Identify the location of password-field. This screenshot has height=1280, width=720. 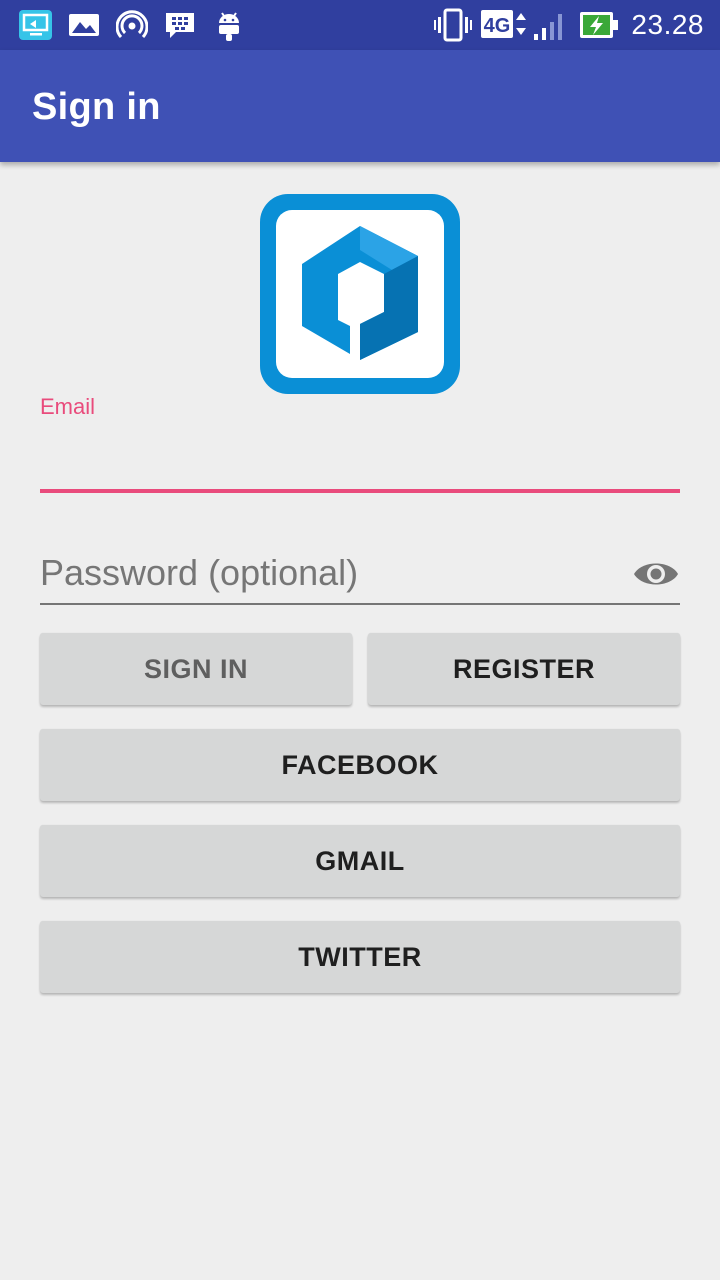
(330, 573).